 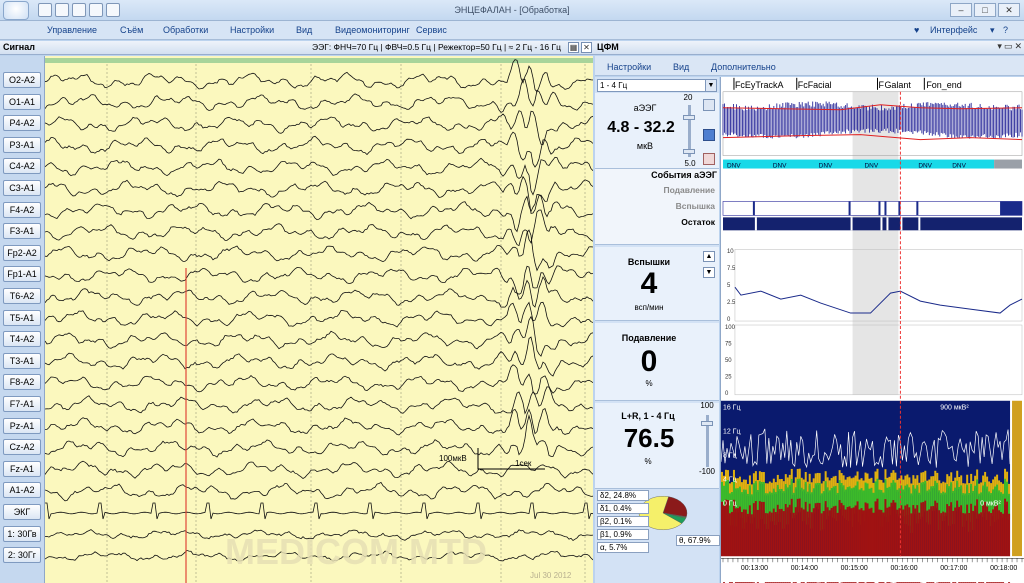 I want to click on aeeg-value: 4.8 - 32.2, so click(x=641, y=127).